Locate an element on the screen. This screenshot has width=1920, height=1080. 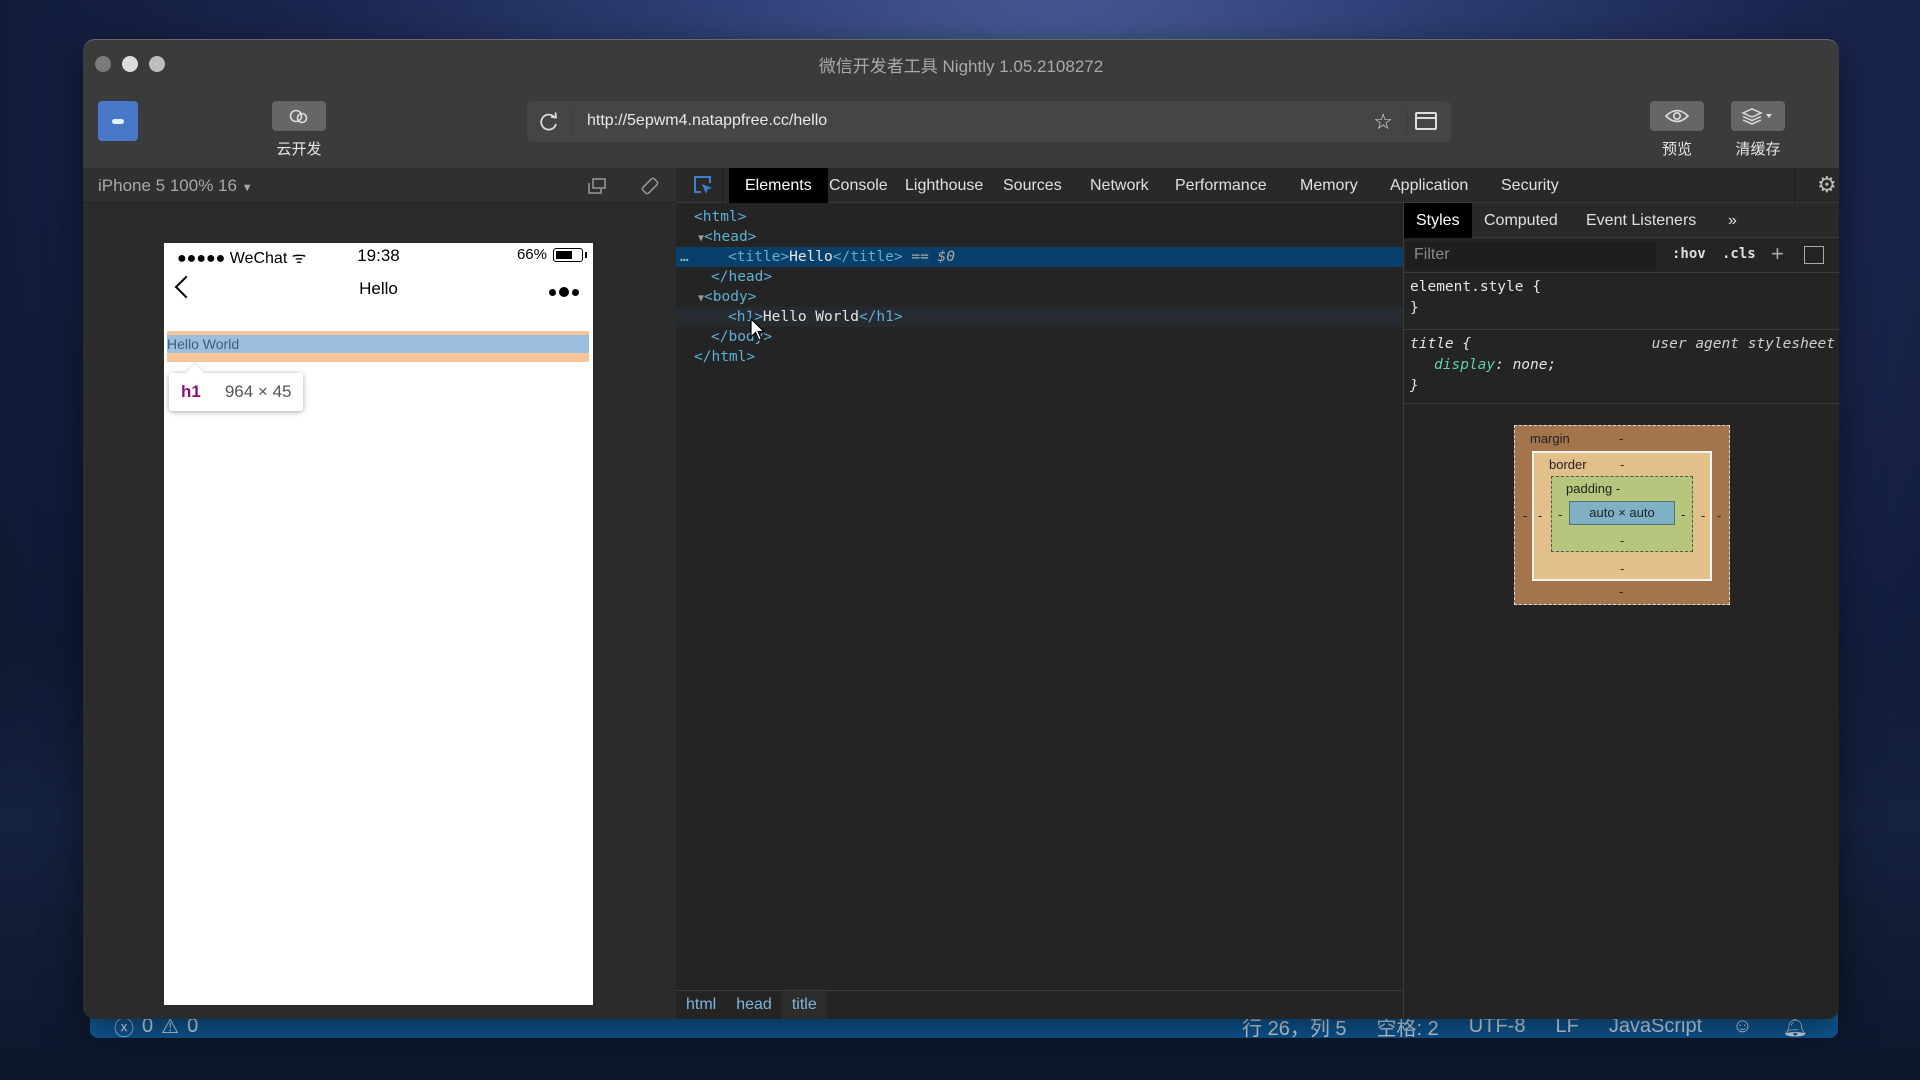
tab-network: Network is located at coordinates (1119, 185).